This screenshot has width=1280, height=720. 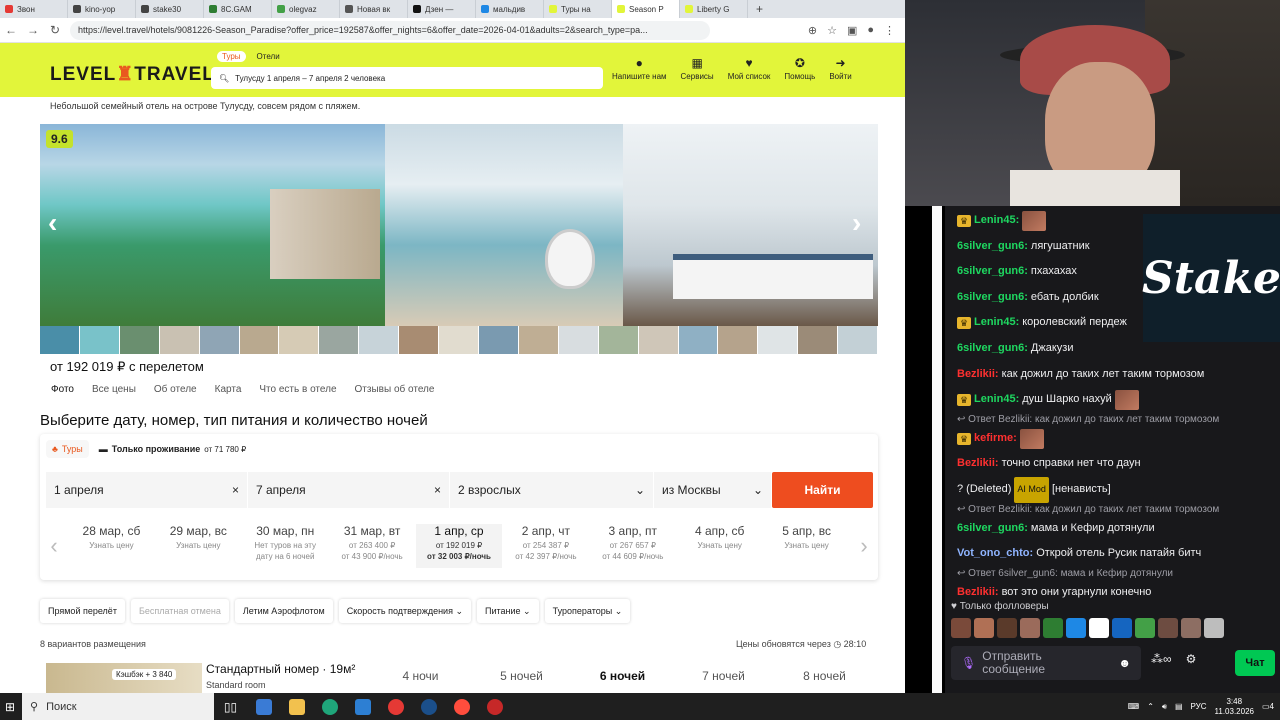 What do you see at coordinates (296, 706) in the screenshot?
I see `explorer-icon` at bounding box center [296, 706].